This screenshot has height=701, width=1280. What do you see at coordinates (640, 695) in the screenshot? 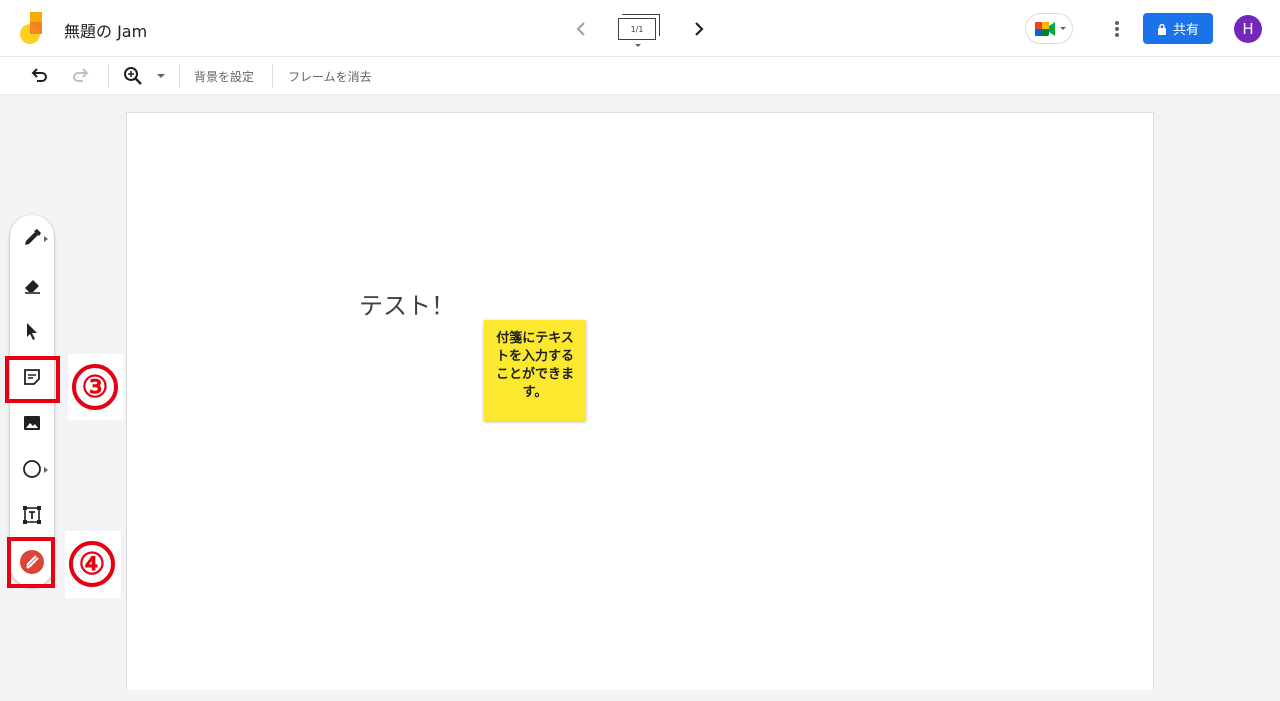
I see `canvas-bottom-area` at bounding box center [640, 695].